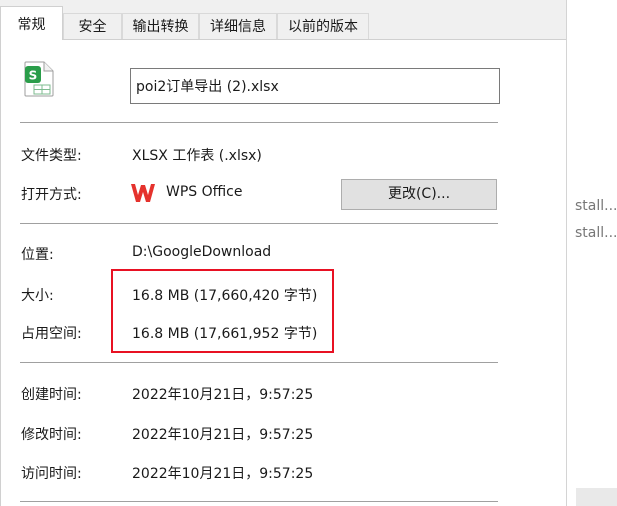  I want to click on filename-field, so click(315, 86).